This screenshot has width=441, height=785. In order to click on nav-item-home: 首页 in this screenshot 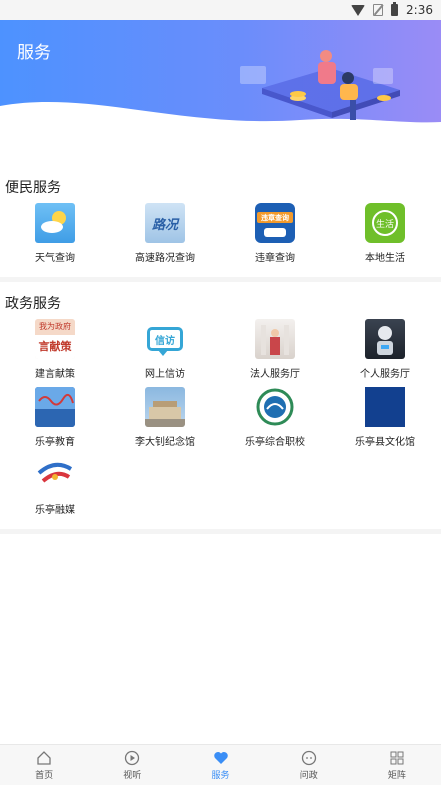, I will do `click(44, 765)`.